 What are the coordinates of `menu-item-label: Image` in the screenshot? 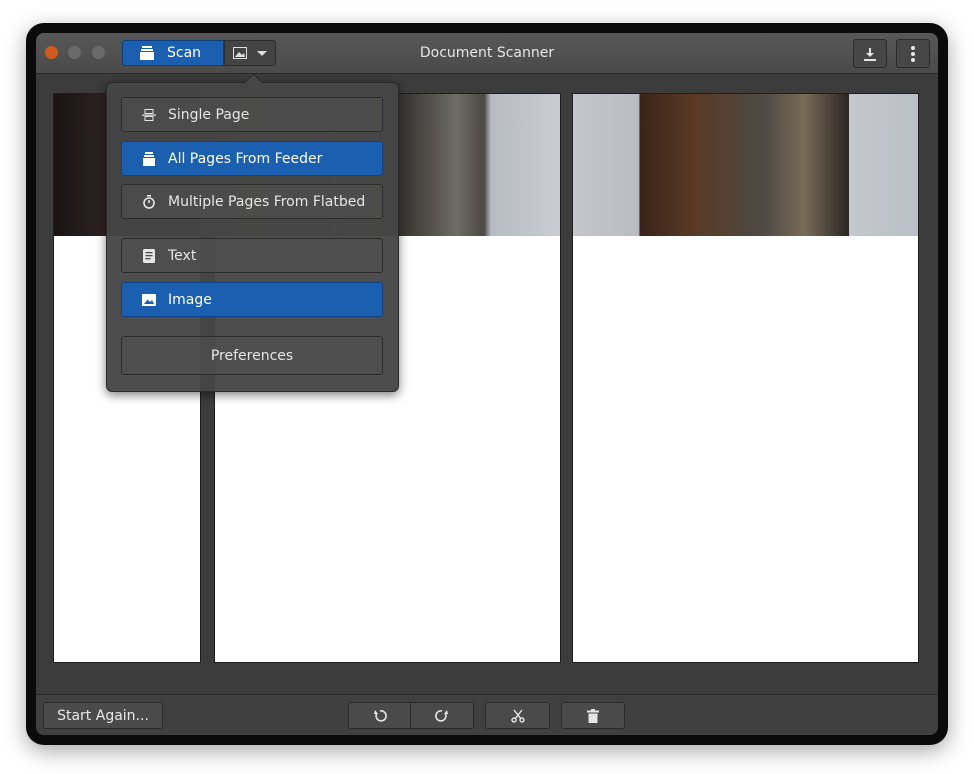 It's located at (190, 299).